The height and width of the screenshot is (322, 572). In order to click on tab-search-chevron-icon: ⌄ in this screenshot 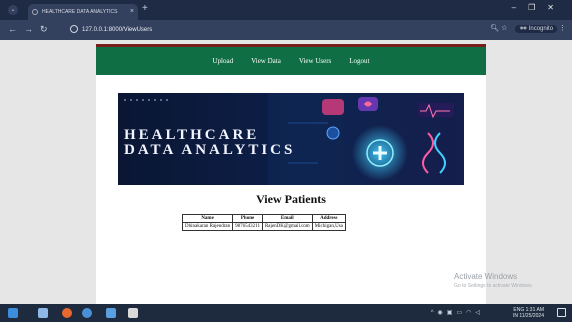, I will do `click(13, 10)`.